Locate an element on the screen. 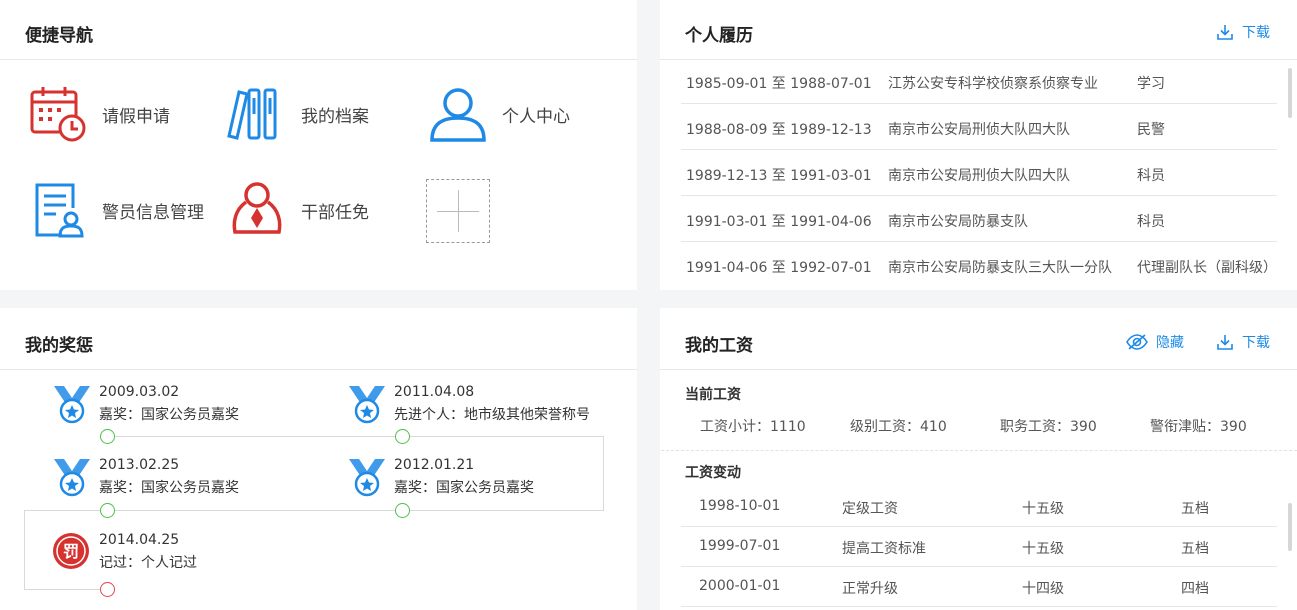 This screenshot has width=1297, height=610. change-type: 正常升级 is located at coordinates (870, 589).